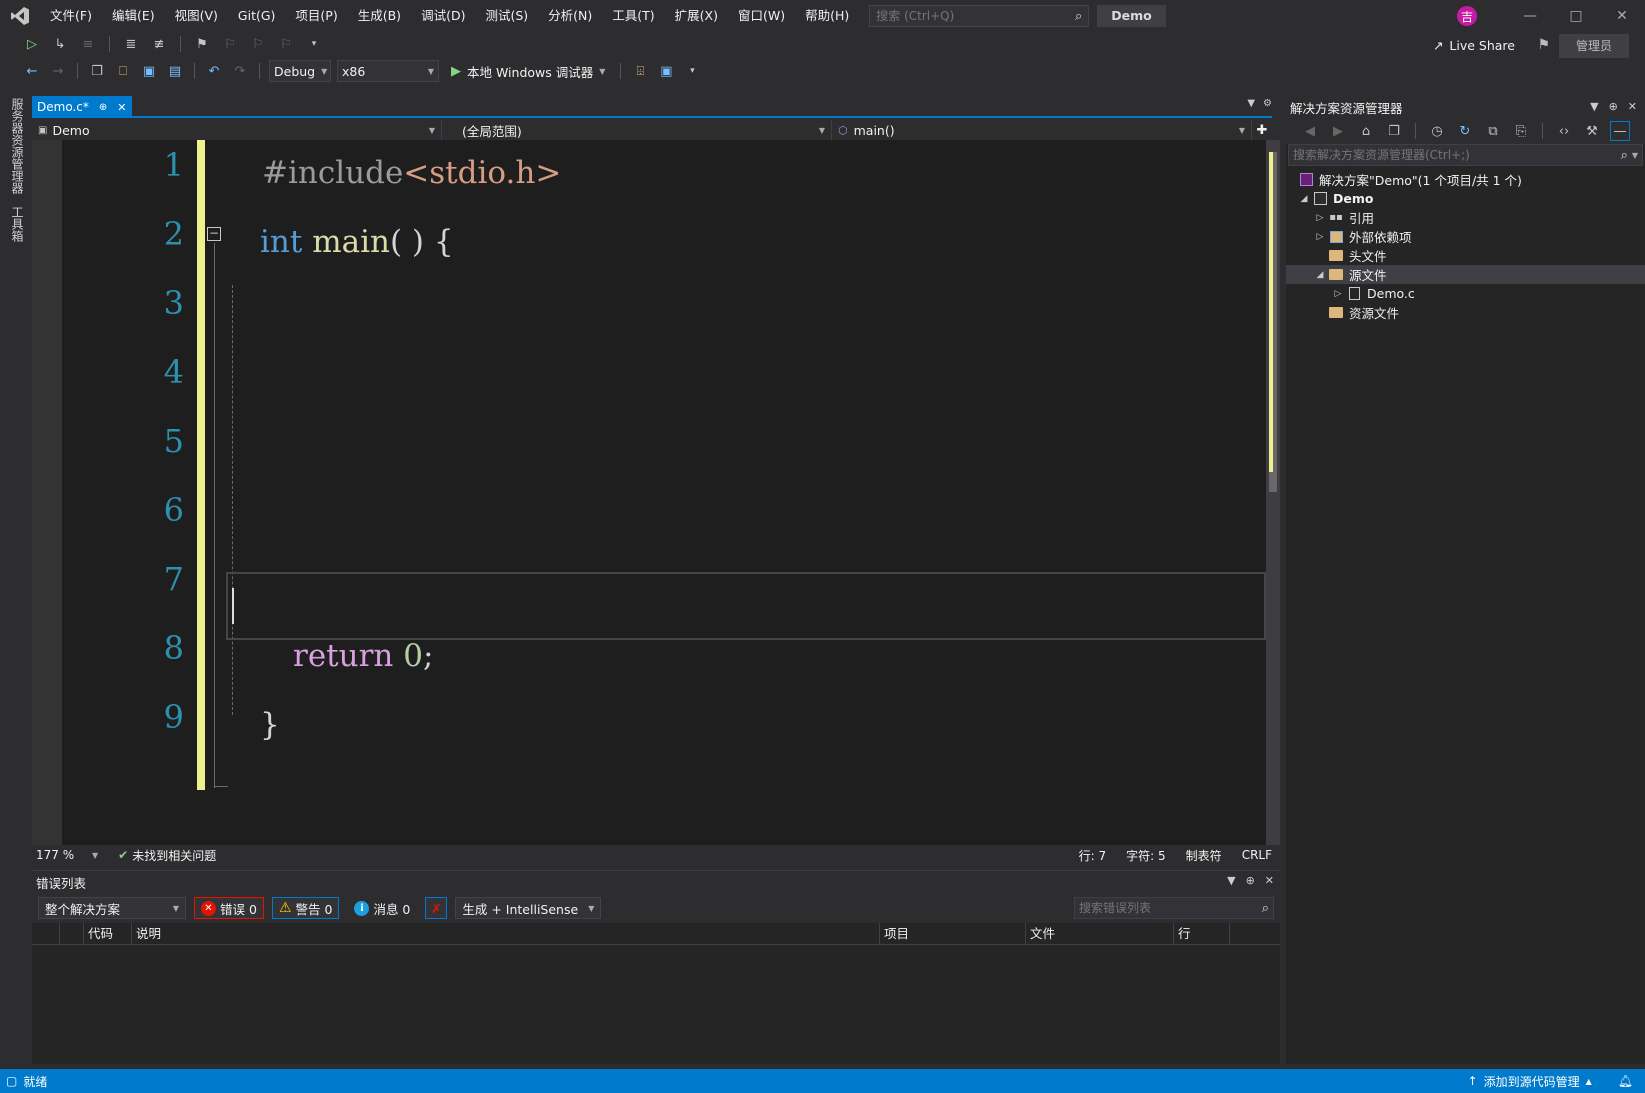 This screenshot has height=1093, width=1645. What do you see at coordinates (240, 71) in the screenshot?
I see `redo-icon: ↷` at bounding box center [240, 71].